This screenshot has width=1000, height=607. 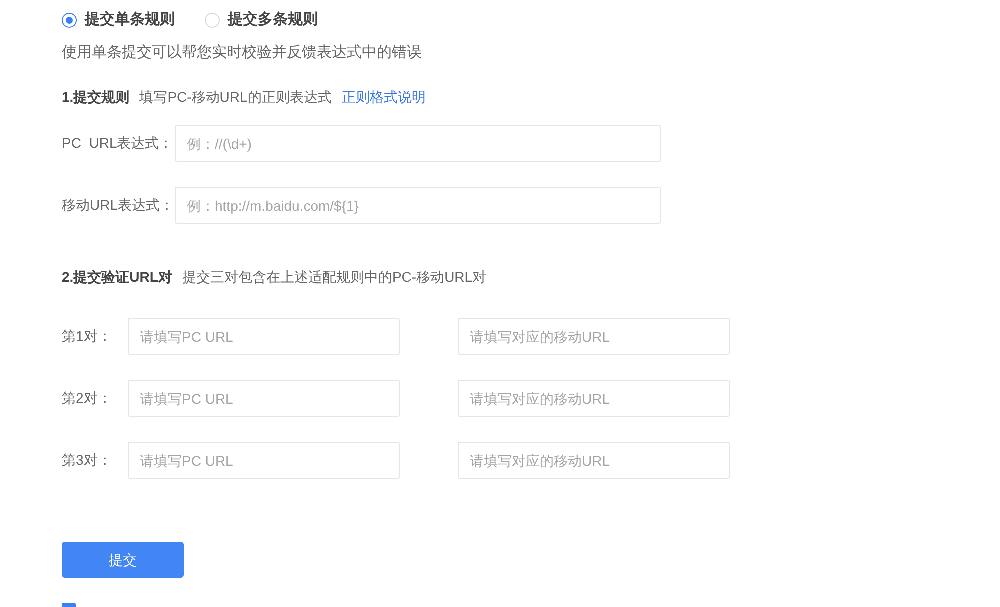 What do you see at coordinates (69, 20) in the screenshot?
I see `radio-button` at bounding box center [69, 20].